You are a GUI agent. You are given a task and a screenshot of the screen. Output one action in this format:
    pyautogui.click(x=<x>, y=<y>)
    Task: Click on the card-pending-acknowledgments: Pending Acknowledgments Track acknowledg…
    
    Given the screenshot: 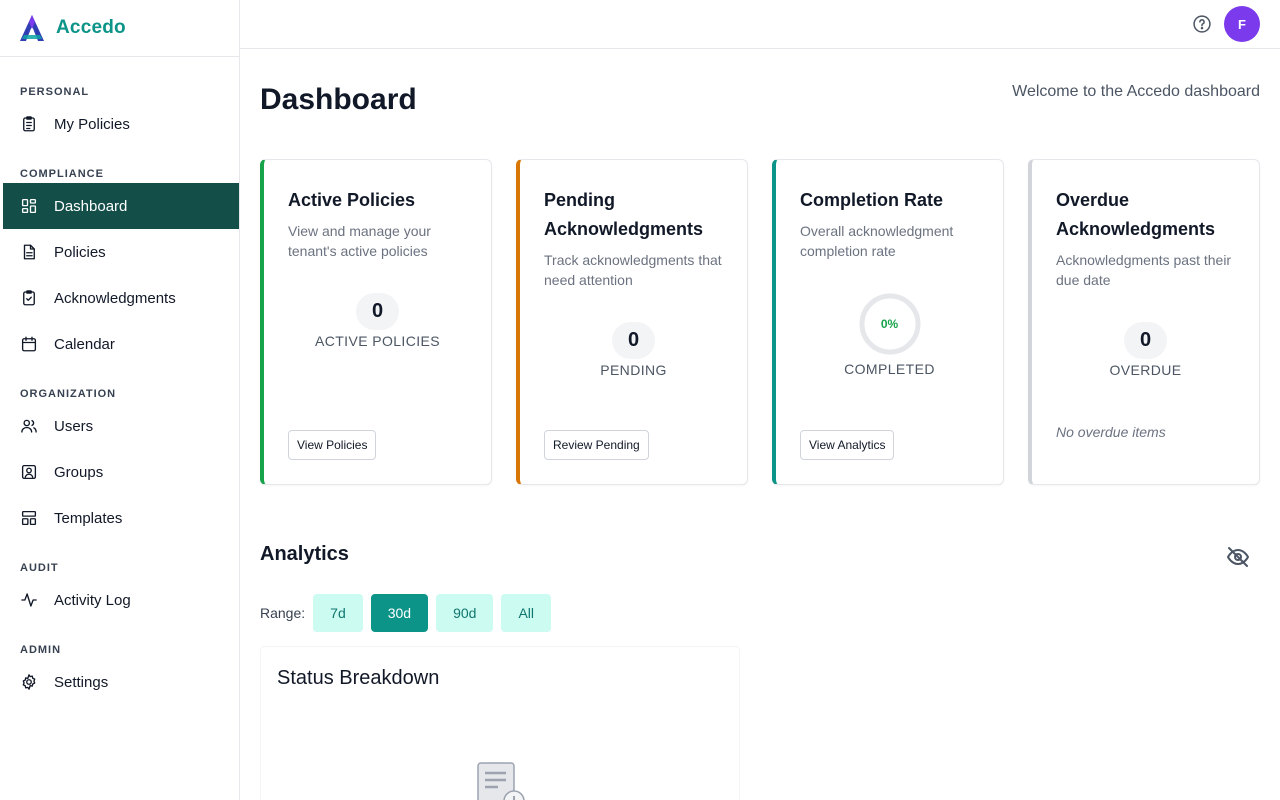 What is the action you would take?
    pyautogui.click(x=632, y=322)
    